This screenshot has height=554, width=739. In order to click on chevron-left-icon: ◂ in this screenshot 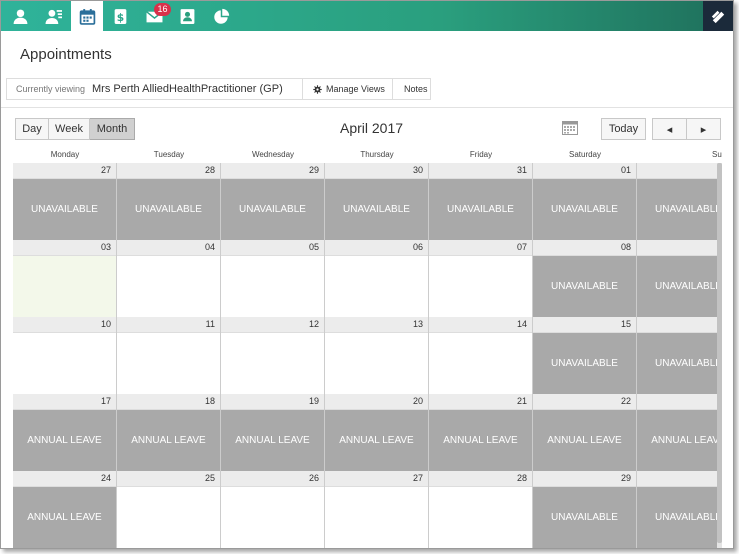, I will do `click(669, 129)`.